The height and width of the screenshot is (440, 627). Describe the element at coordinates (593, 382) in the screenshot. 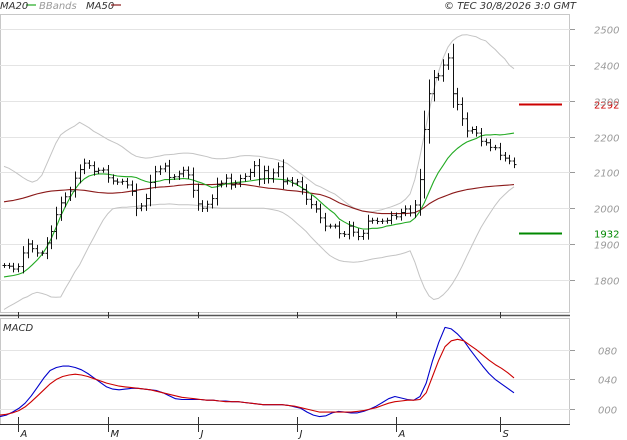

I see `macd-axis-ticks: 080 040 000` at that location.